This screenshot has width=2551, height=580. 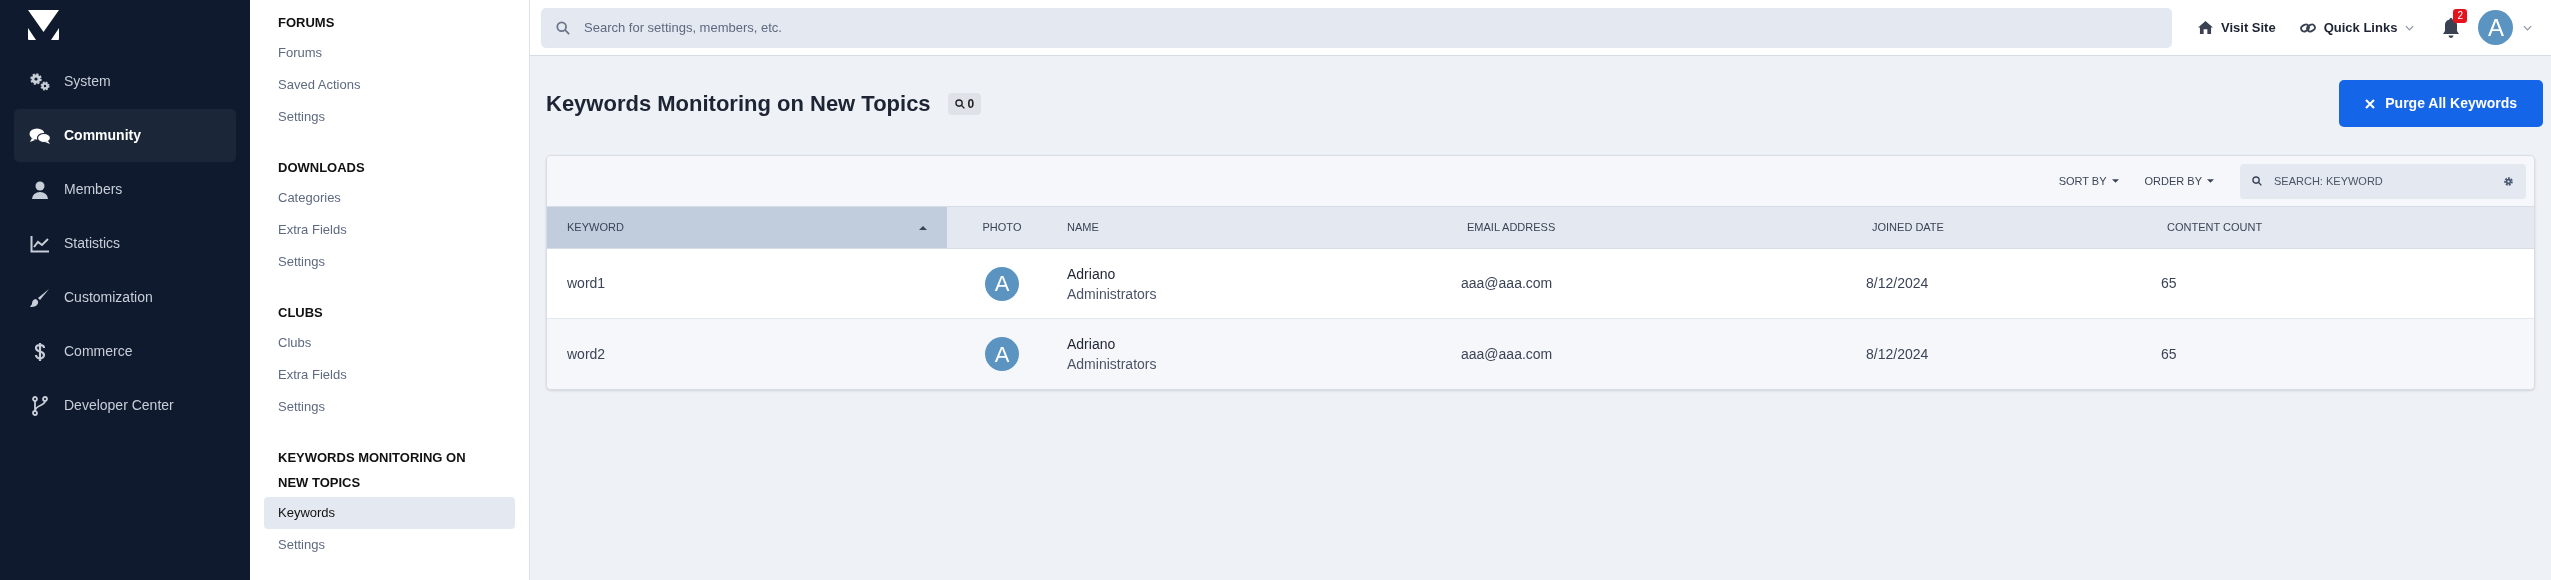 What do you see at coordinates (125, 243) in the screenshot?
I see `nav-item: Statistics` at bounding box center [125, 243].